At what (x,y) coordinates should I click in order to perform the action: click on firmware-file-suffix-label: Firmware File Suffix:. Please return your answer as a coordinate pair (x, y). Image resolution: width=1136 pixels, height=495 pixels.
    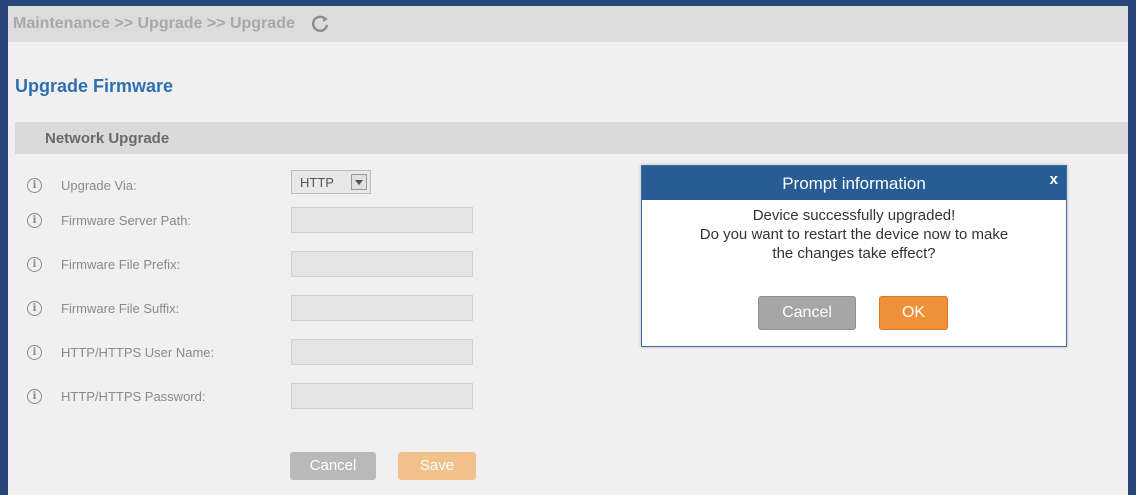
    Looking at the image, I should click on (120, 308).